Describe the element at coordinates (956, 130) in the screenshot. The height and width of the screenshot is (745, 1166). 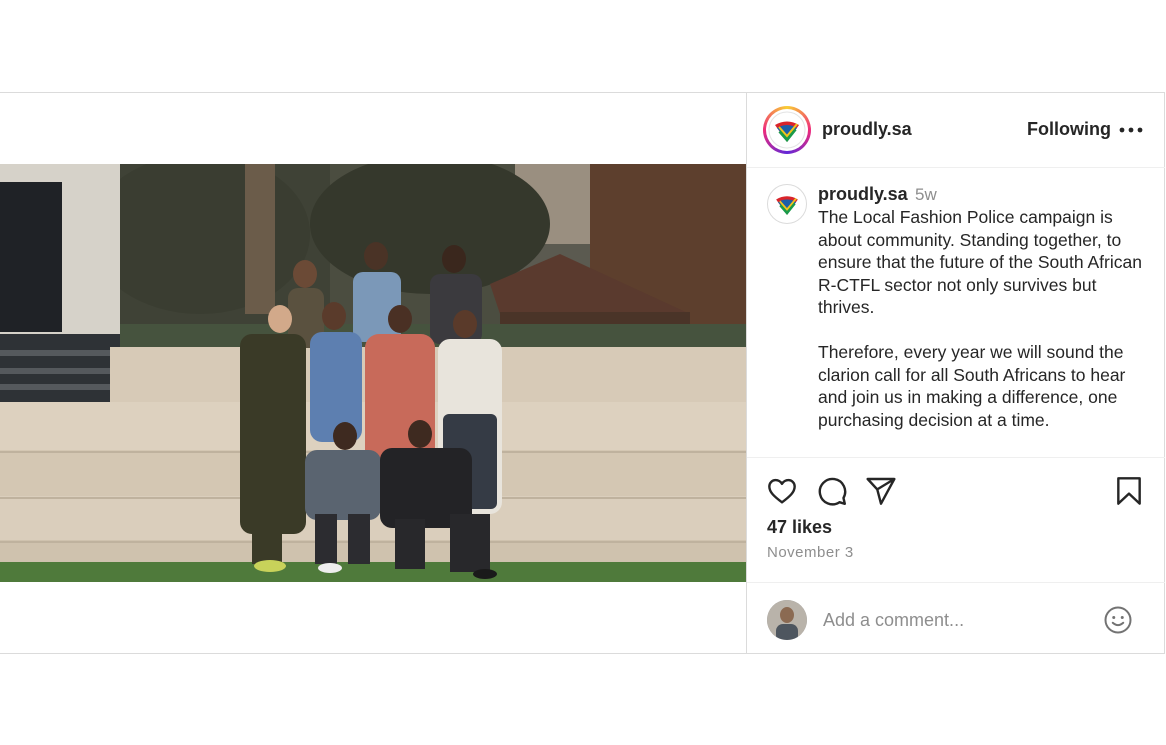
I see `post-header: proudly.sa Following` at that location.